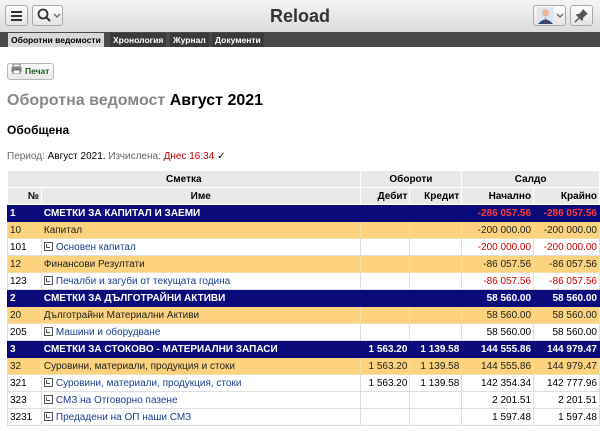  I want to click on user-menu-button, so click(549, 15).